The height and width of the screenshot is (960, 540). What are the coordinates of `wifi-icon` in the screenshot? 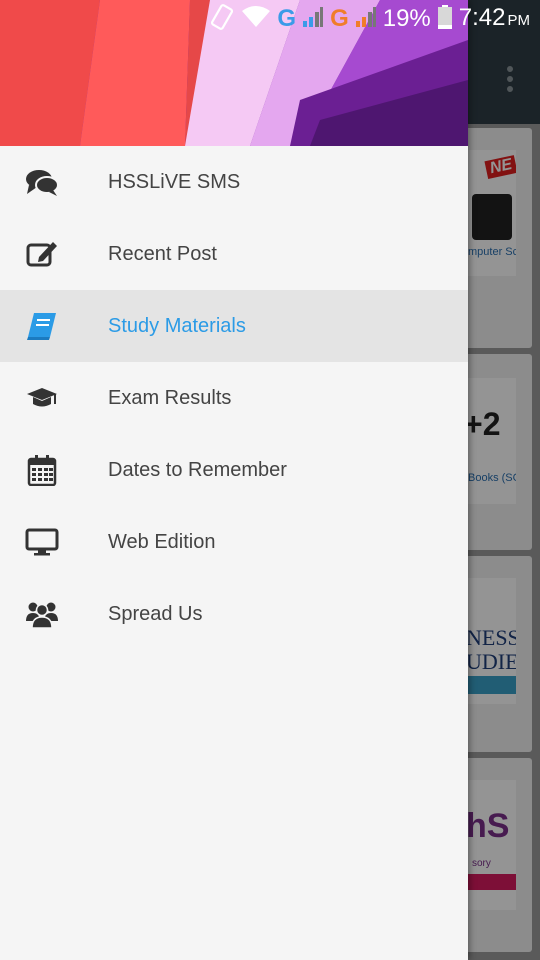 It's located at (256, 19).